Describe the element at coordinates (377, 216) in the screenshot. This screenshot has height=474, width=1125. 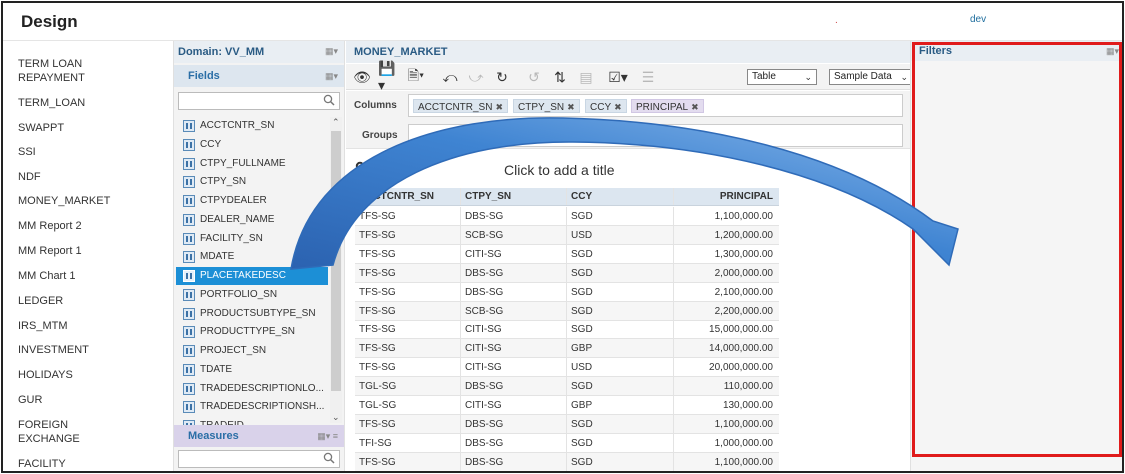
I see `table-cell: TFS-SG` at that location.